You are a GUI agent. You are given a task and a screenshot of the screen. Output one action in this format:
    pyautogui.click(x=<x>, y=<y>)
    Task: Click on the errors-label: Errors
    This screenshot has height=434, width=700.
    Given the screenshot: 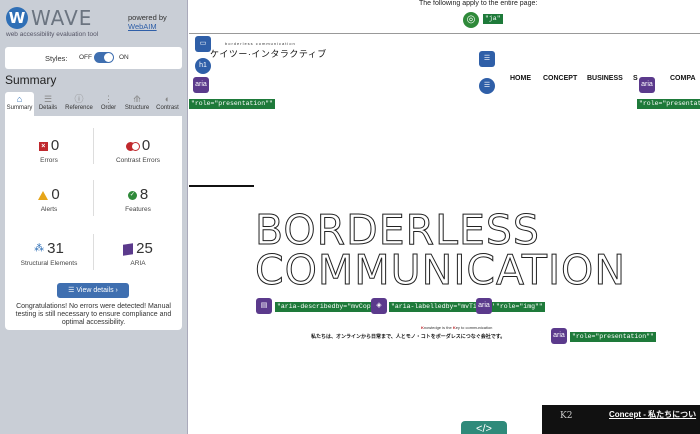 What is the action you would take?
    pyautogui.click(x=49, y=160)
    